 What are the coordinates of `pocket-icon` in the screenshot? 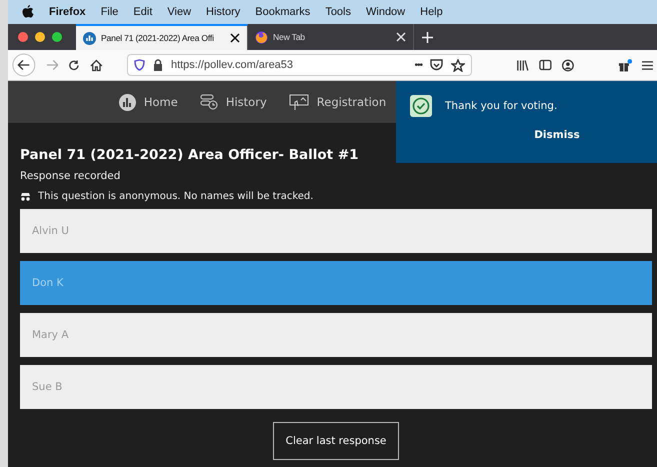 It's located at (437, 65).